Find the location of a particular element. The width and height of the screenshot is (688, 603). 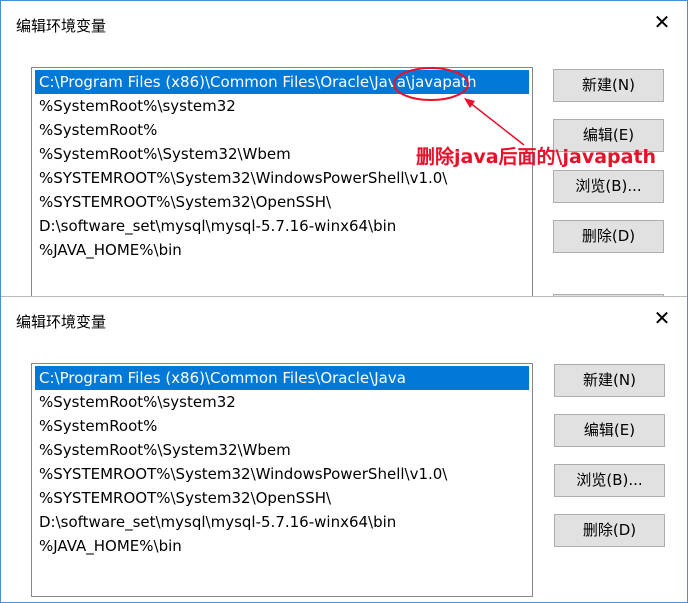

list-item: %SystemRoot%\System32\Wbem is located at coordinates (282, 450).